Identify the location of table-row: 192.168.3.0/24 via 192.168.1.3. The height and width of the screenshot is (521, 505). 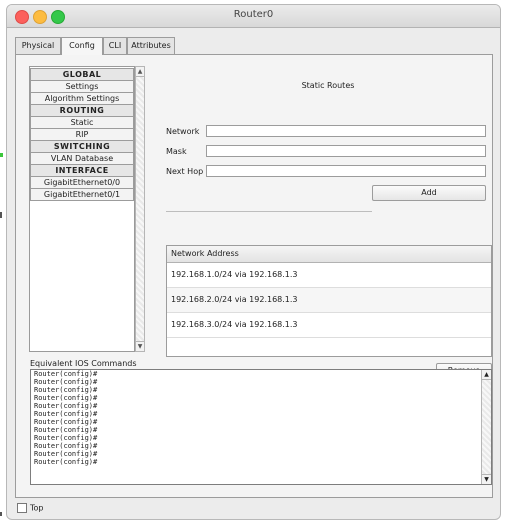
(329, 325).